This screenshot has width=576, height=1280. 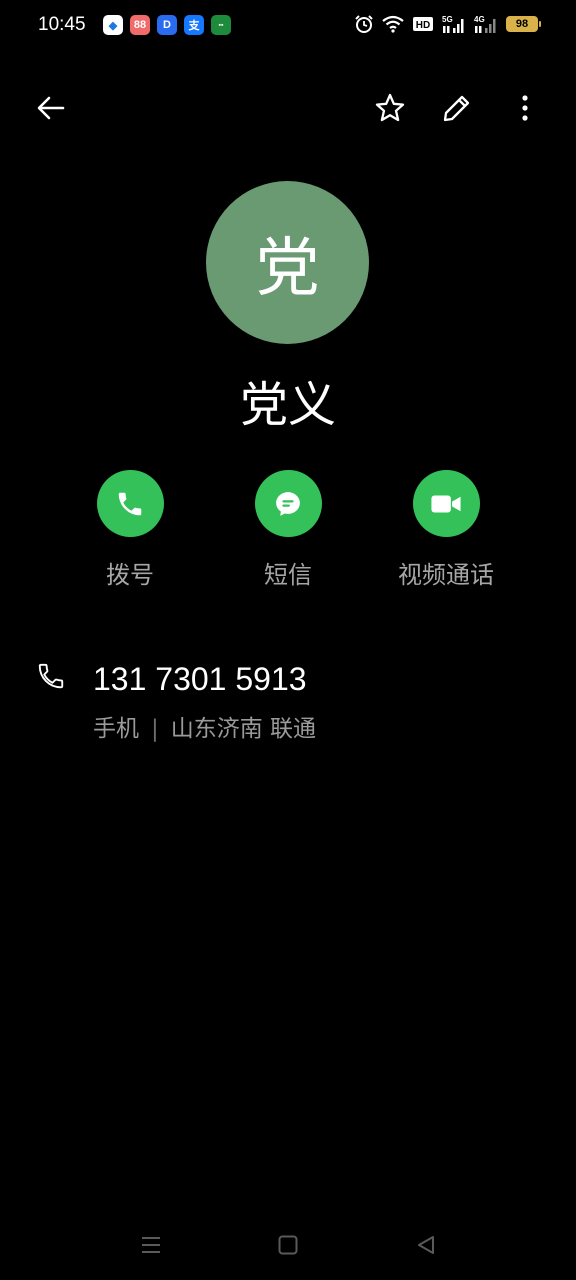 I want to click on dial-button, so click(x=130, y=503).